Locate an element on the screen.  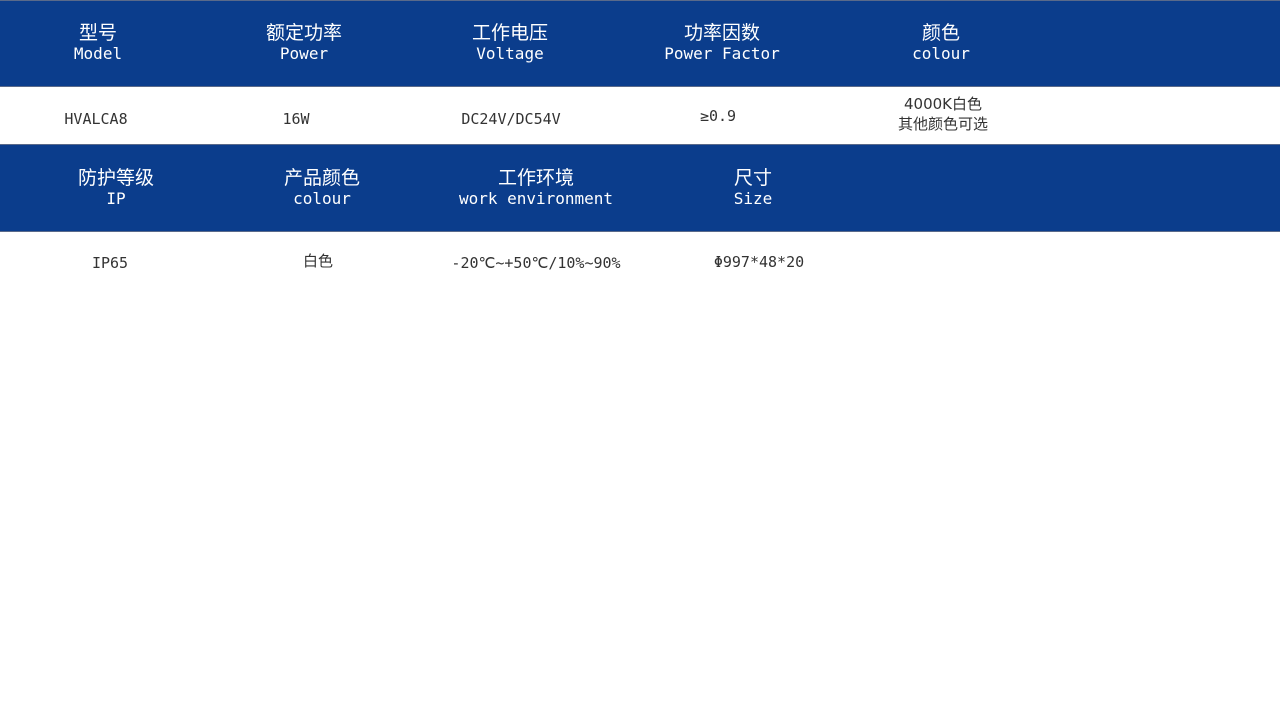
header-work-environment-en: work environment is located at coordinates (536, 198).